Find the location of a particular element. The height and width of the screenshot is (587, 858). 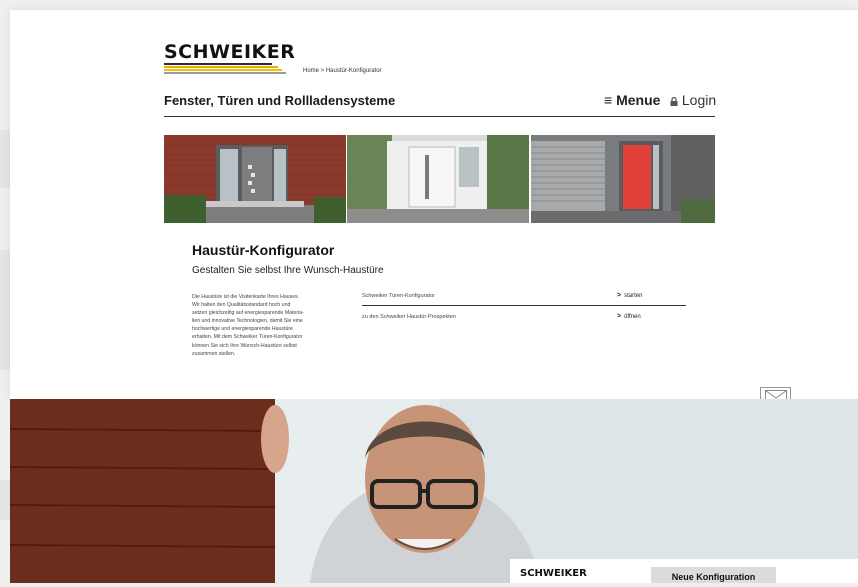

login-label: Login is located at coordinates (699, 100).